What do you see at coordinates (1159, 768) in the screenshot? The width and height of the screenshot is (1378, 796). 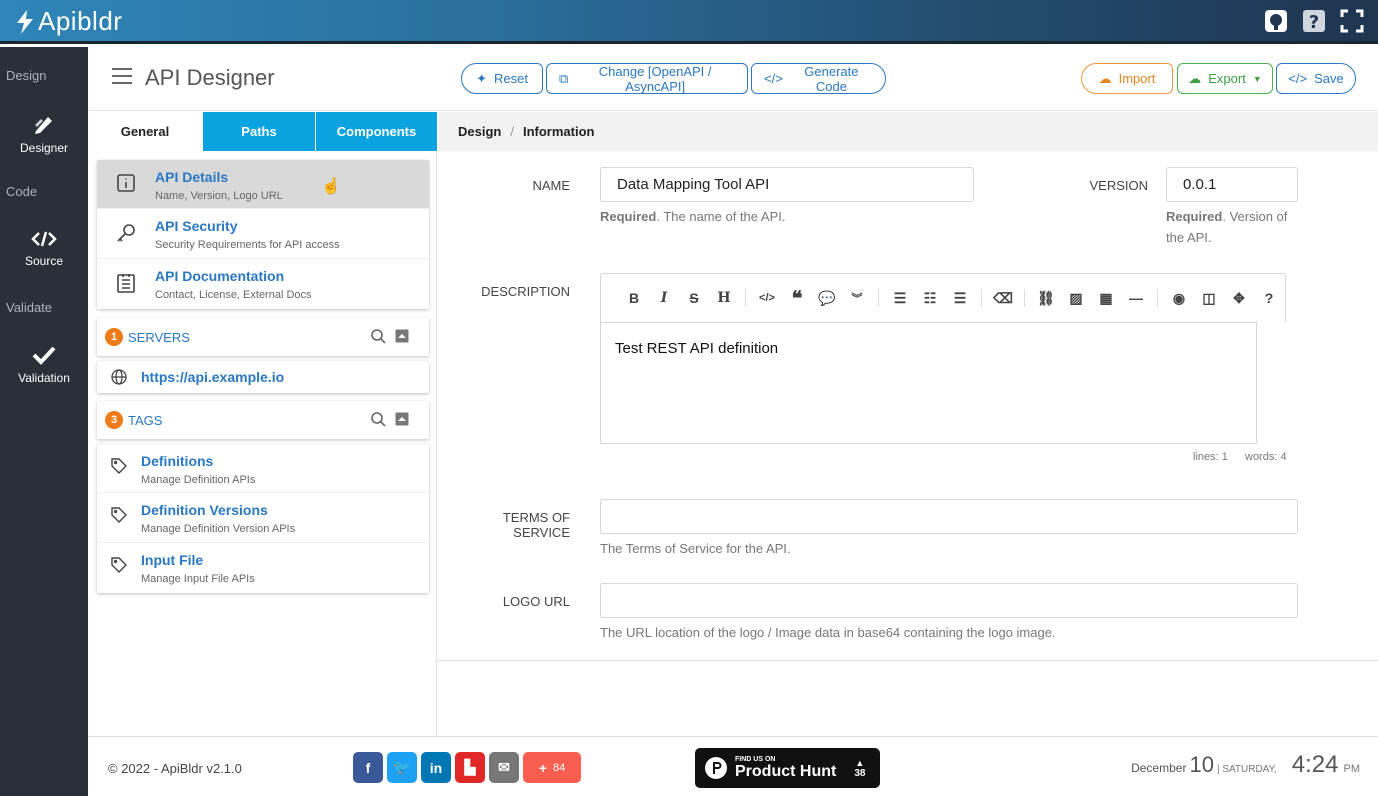 I see `month: December` at bounding box center [1159, 768].